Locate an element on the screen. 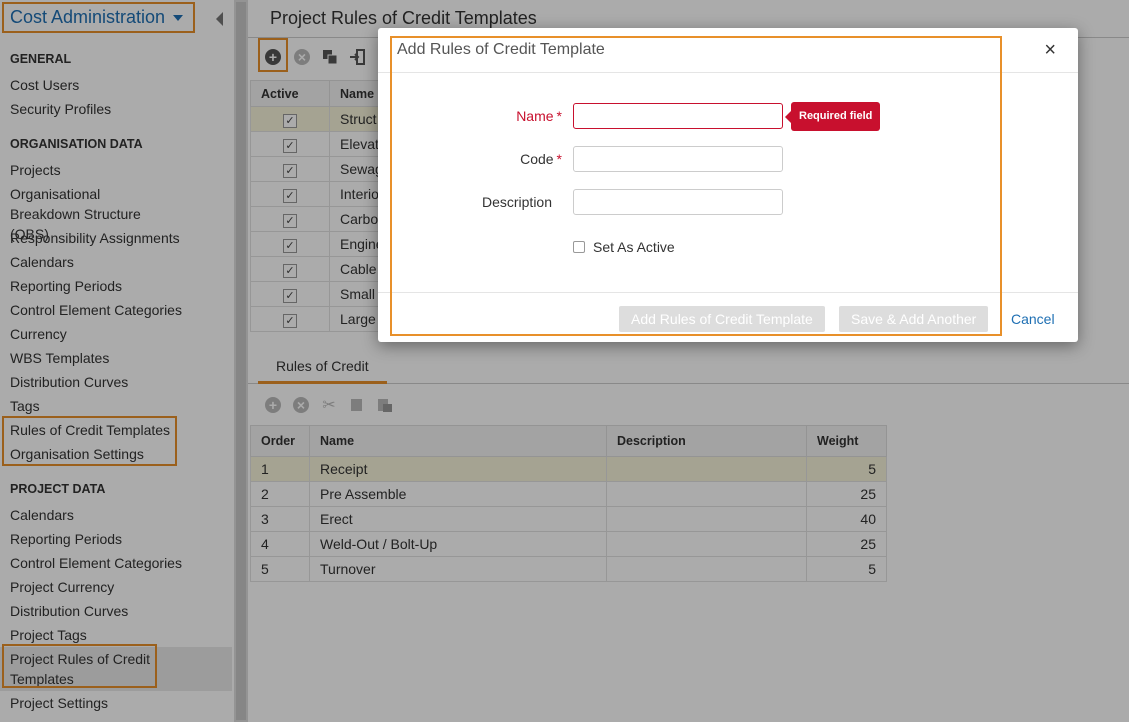  dialog-header: Add Rules of Credit Template × is located at coordinates (728, 50).